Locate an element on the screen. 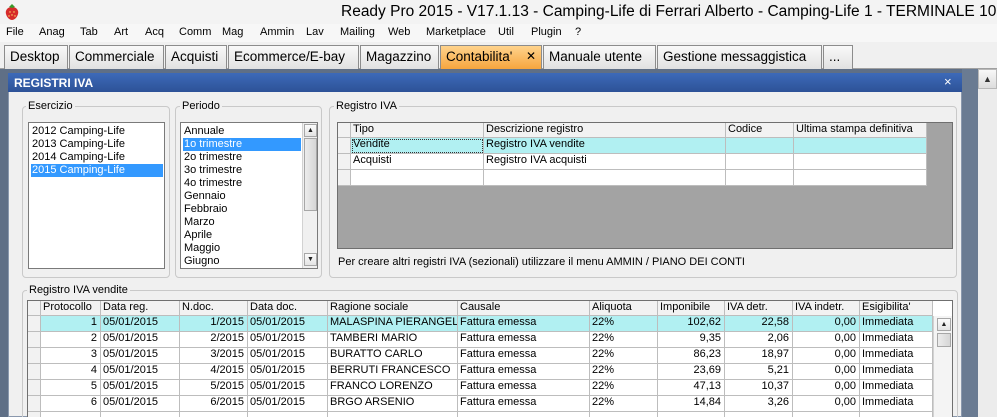  scroll-up-icon: ▲ is located at coordinates (944, 324).